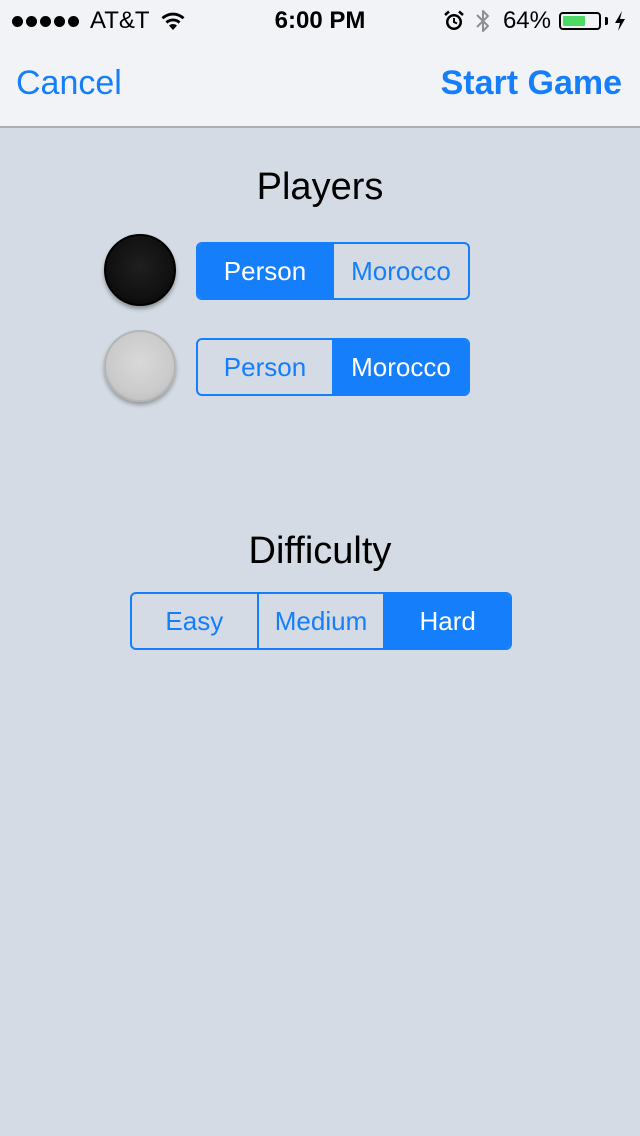  What do you see at coordinates (400, 271) in the screenshot?
I see `player-1-morocco-segment: Morocco` at bounding box center [400, 271].